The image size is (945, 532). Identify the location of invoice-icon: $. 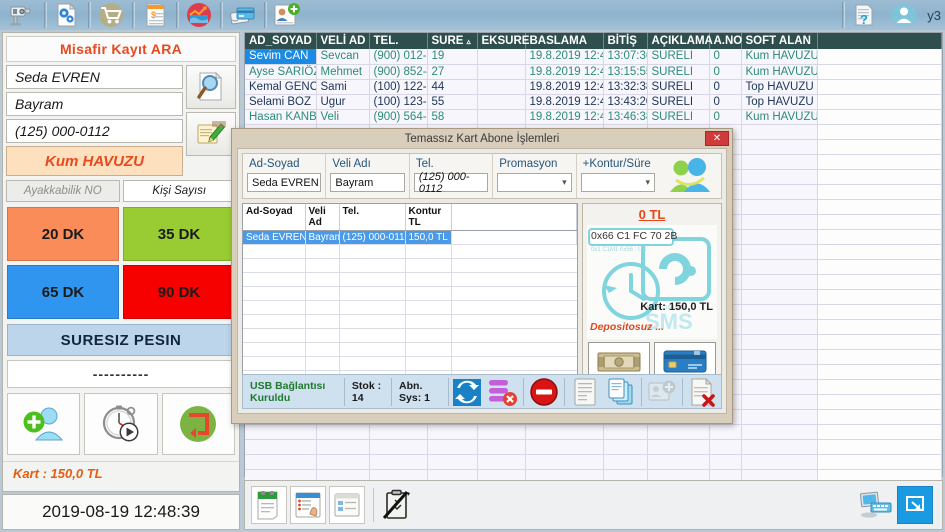
(155, 15).